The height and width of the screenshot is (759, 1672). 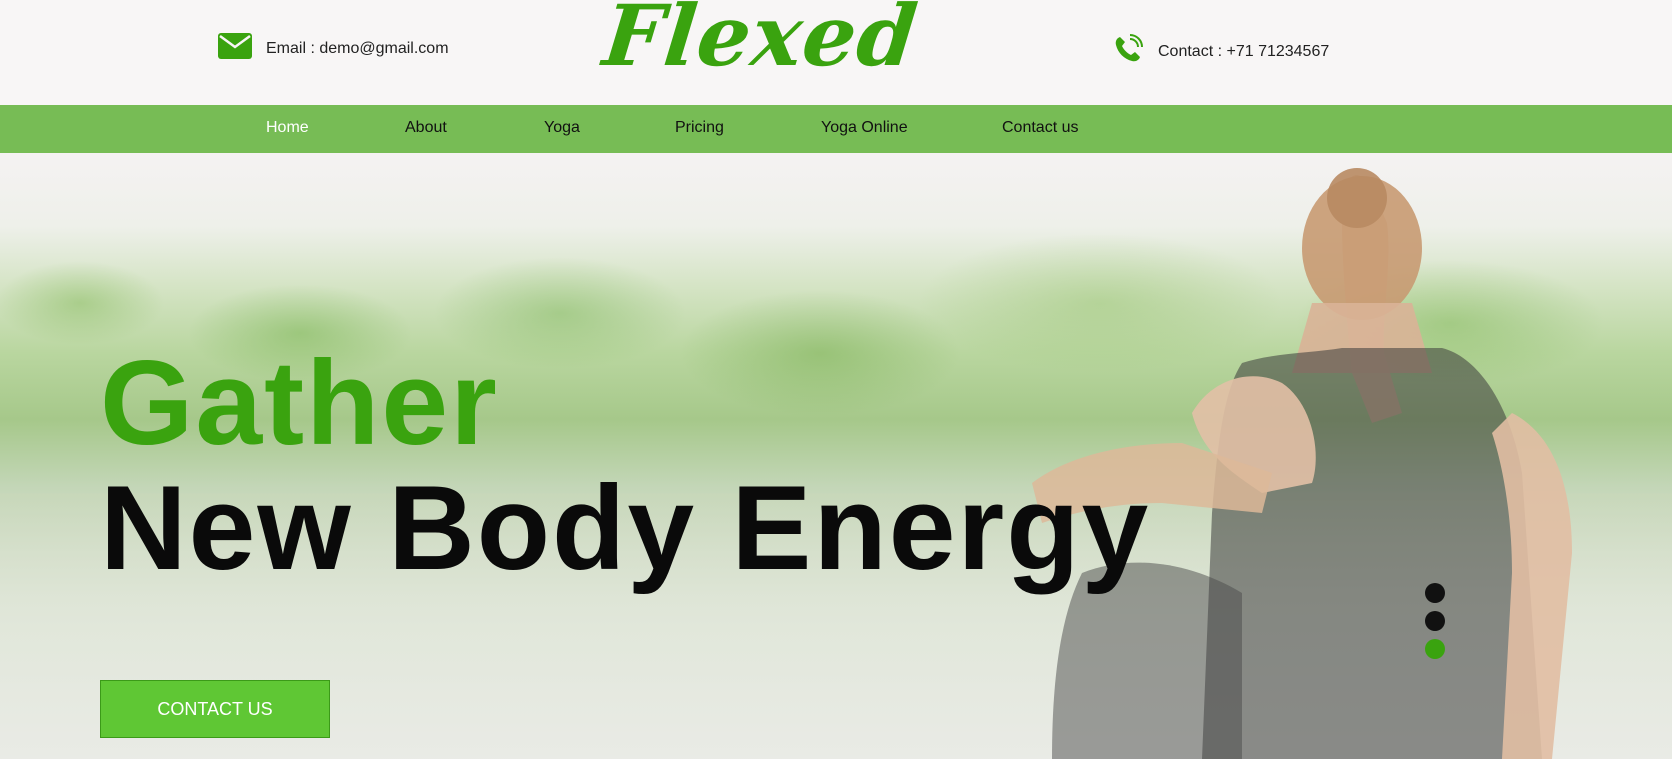 What do you see at coordinates (1040, 128) in the screenshot?
I see `nav-item-contact-us: Contact us` at bounding box center [1040, 128].